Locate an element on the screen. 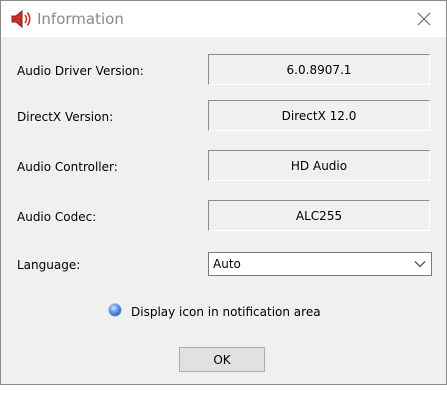 The image size is (447, 393). directx-version-value: DirectX 12.0 is located at coordinates (319, 115).